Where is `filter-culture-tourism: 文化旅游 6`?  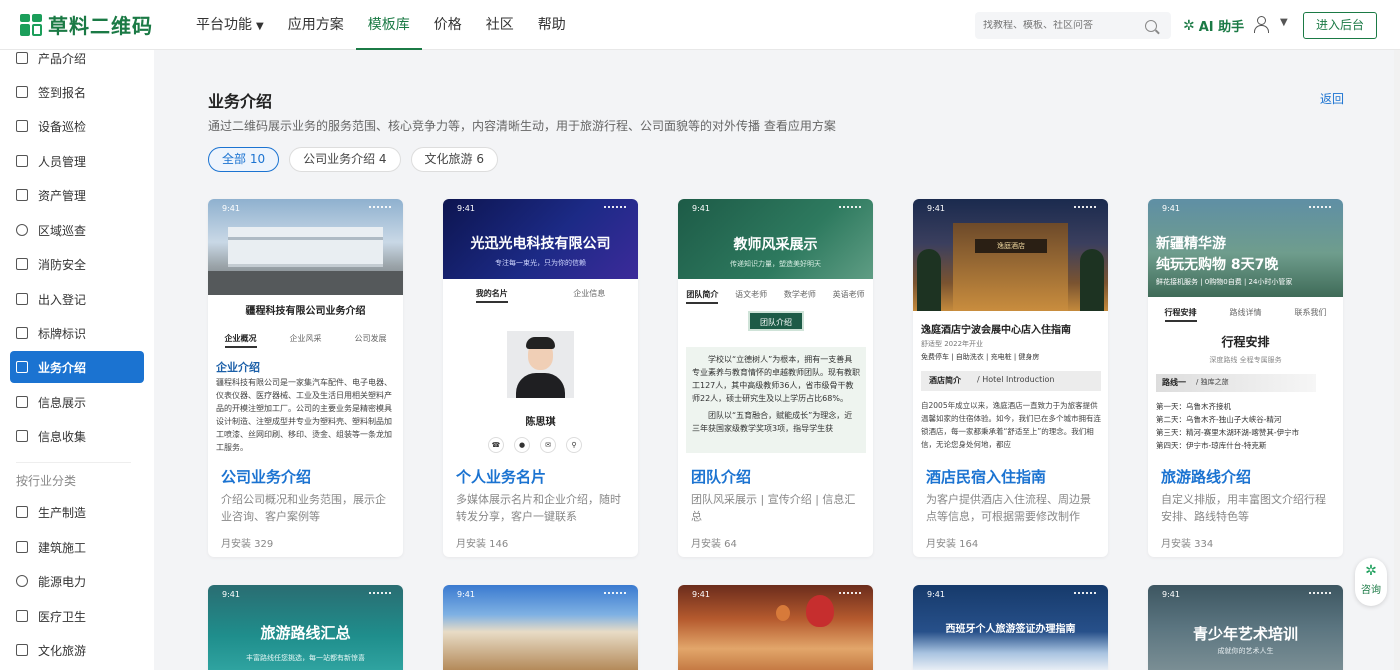 filter-culture-tourism: 文化旅游 6 is located at coordinates (454, 159).